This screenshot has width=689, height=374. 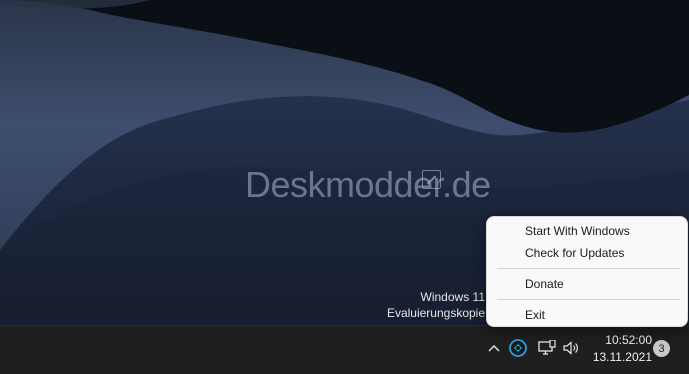 What do you see at coordinates (431, 179) in the screenshot?
I see `watermark-pencil-icon` at bounding box center [431, 179].